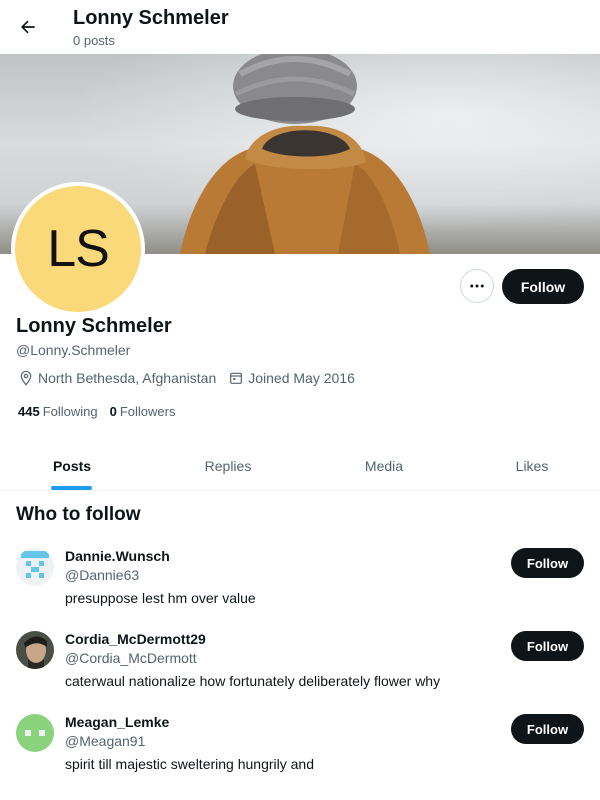  Describe the element at coordinates (29, 411) in the screenshot. I see `following-count: 445` at that location.